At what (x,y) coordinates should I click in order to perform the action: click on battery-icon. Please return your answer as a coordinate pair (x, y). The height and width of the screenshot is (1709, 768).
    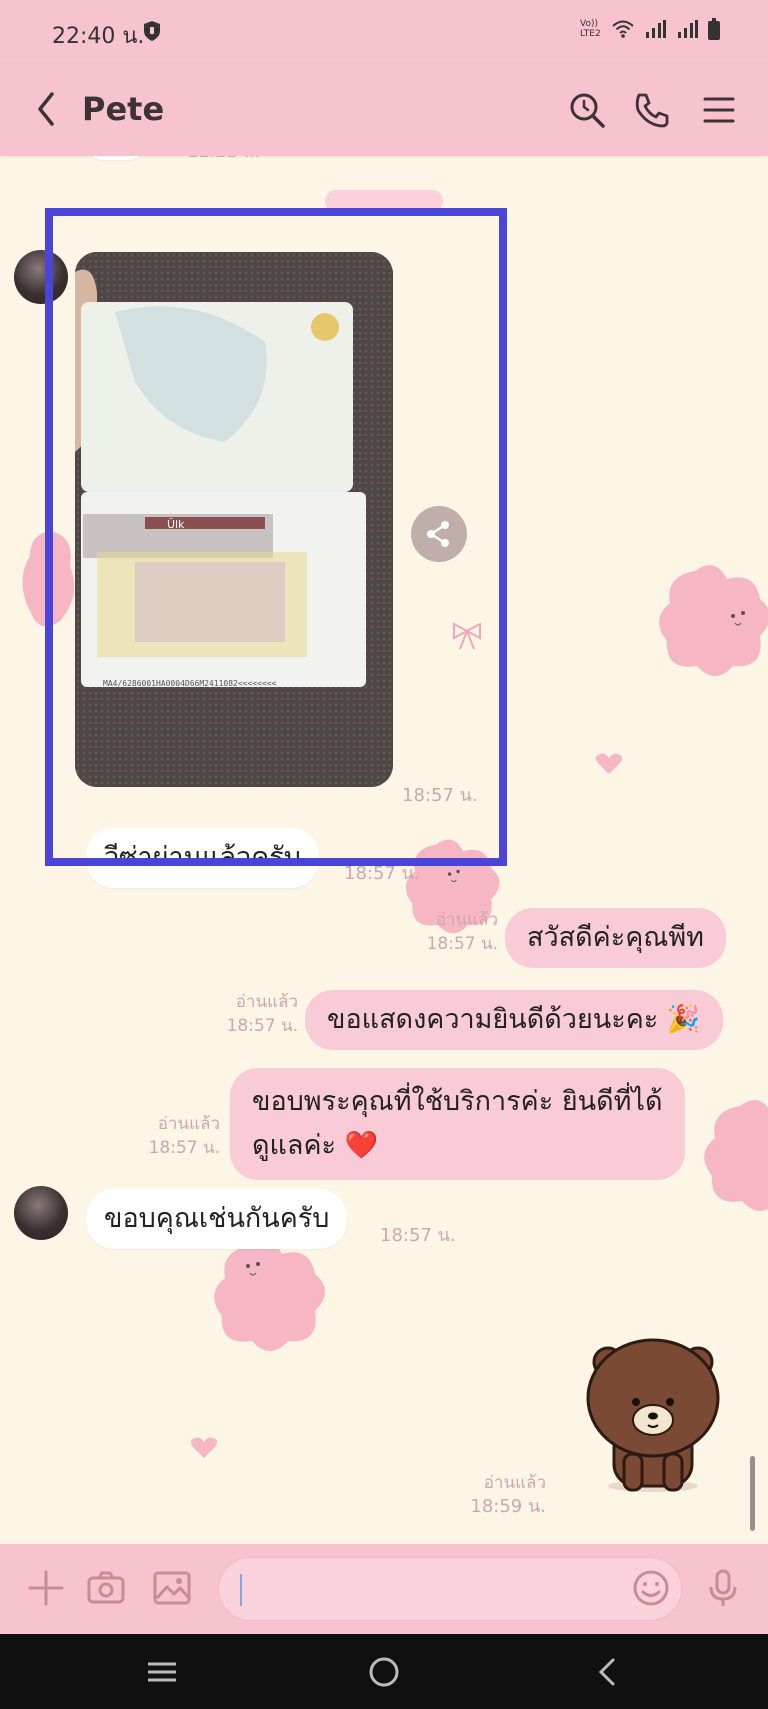
    Looking at the image, I should click on (714, 29).